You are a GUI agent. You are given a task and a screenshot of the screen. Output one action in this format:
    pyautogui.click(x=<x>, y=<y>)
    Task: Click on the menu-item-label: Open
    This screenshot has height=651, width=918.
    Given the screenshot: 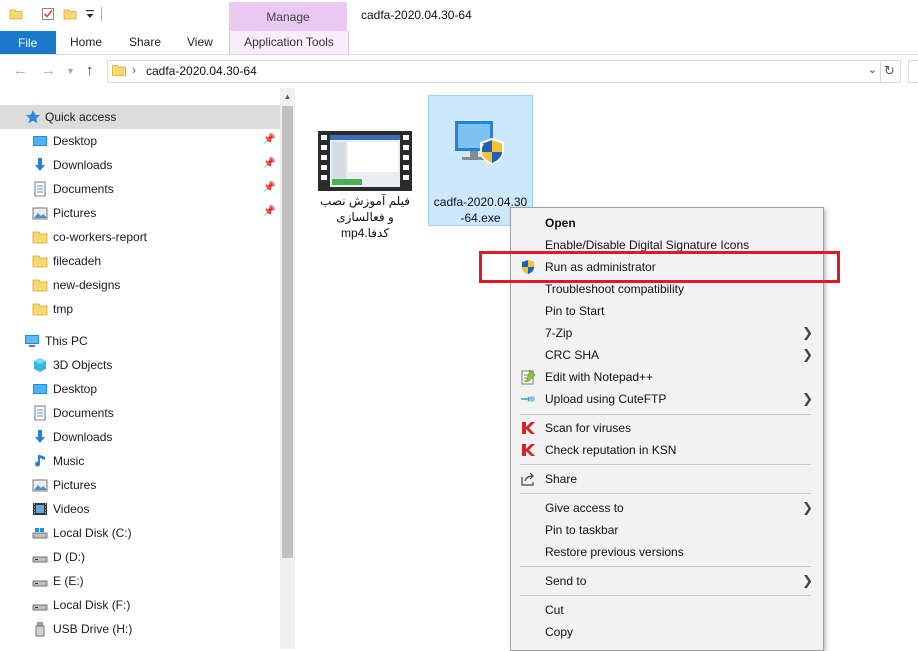 What is the action you would take?
    pyautogui.click(x=560, y=223)
    